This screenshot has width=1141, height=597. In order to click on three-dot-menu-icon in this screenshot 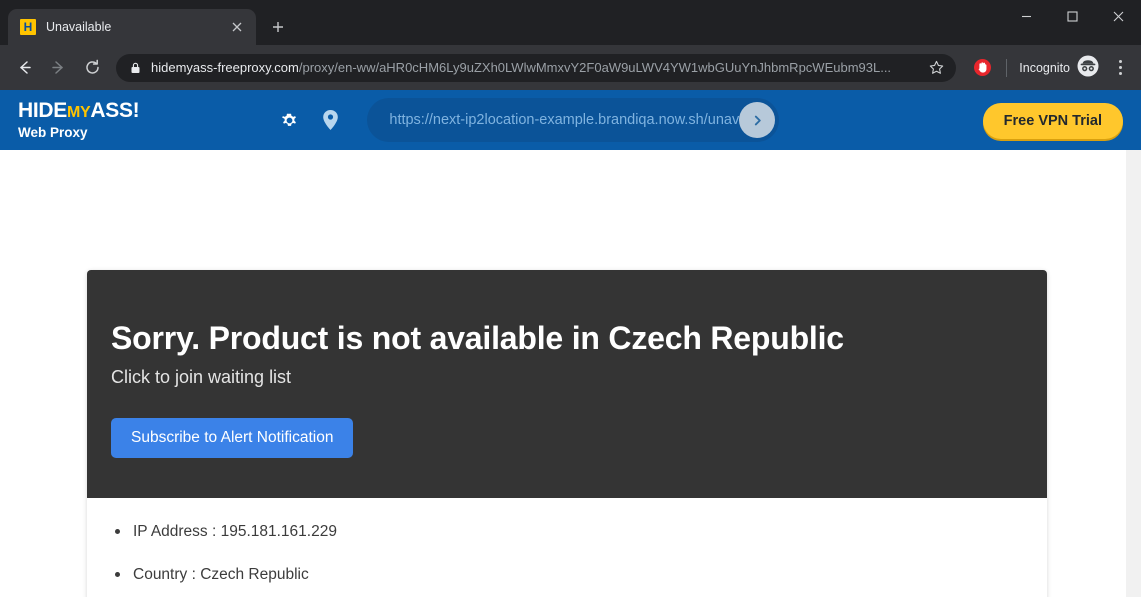, I will do `click(1120, 68)`.